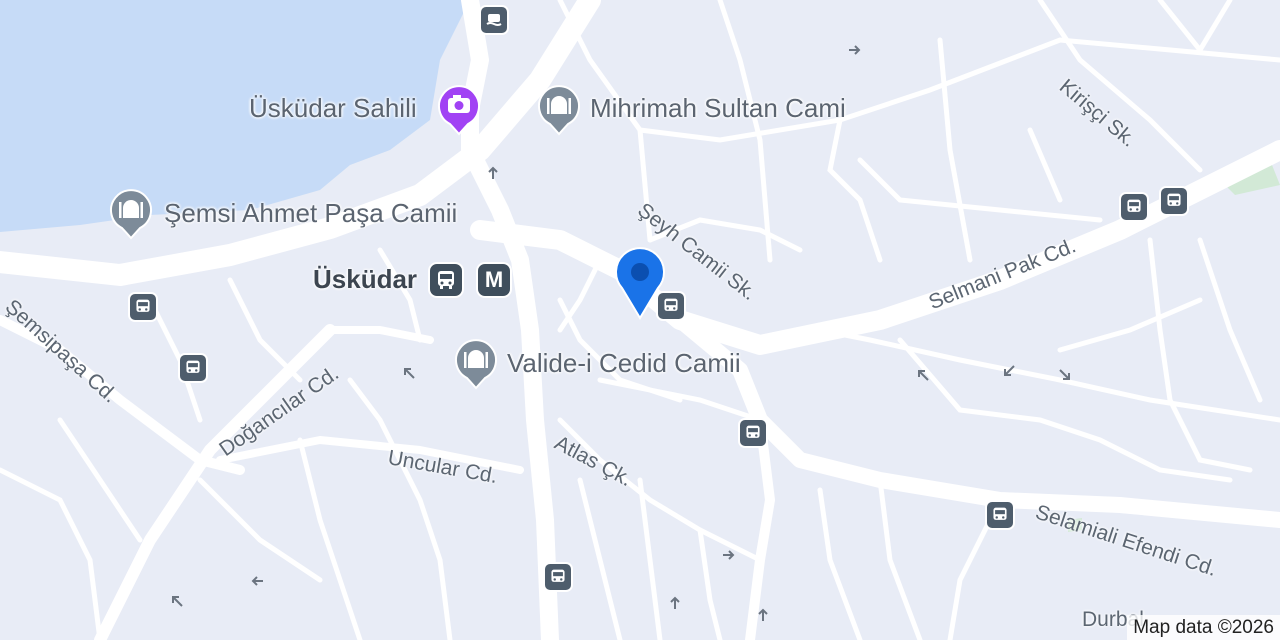 This screenshot has height=640, width=1280. What do you see at coordinates (494, 20) in the screenshot?
I see `ferry-icon` at bounding box center [494, 20].